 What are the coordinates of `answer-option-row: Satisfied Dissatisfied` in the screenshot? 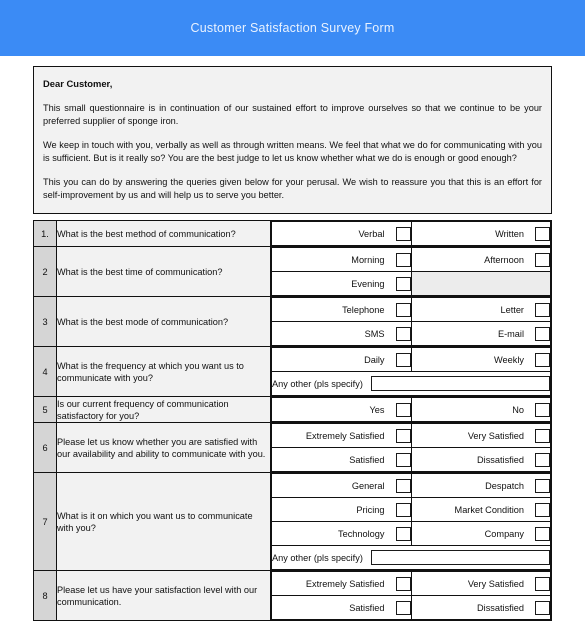 It's located at (411, 459).